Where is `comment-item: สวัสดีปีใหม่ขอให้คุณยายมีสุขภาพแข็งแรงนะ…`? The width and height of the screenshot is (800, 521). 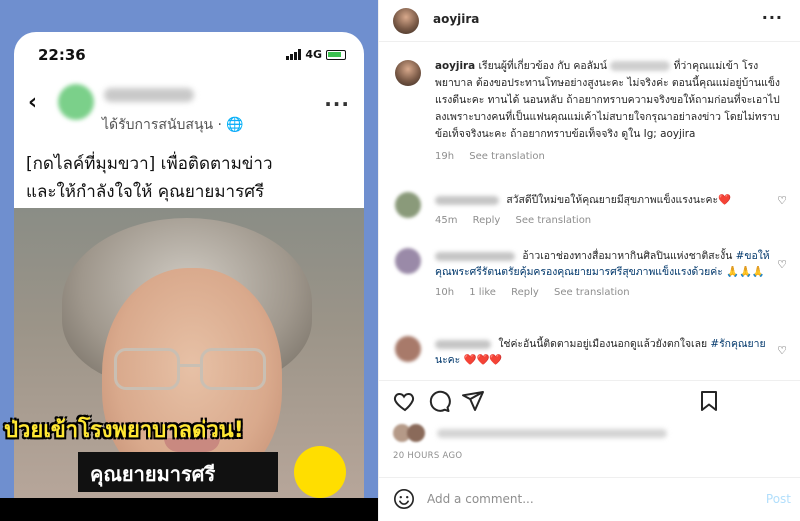
comment-item: สวัสดีปีใหม่ขอให้คุณยายมีสุขภาพแข็งแรงนะ… is located at coordinates (595, 212).